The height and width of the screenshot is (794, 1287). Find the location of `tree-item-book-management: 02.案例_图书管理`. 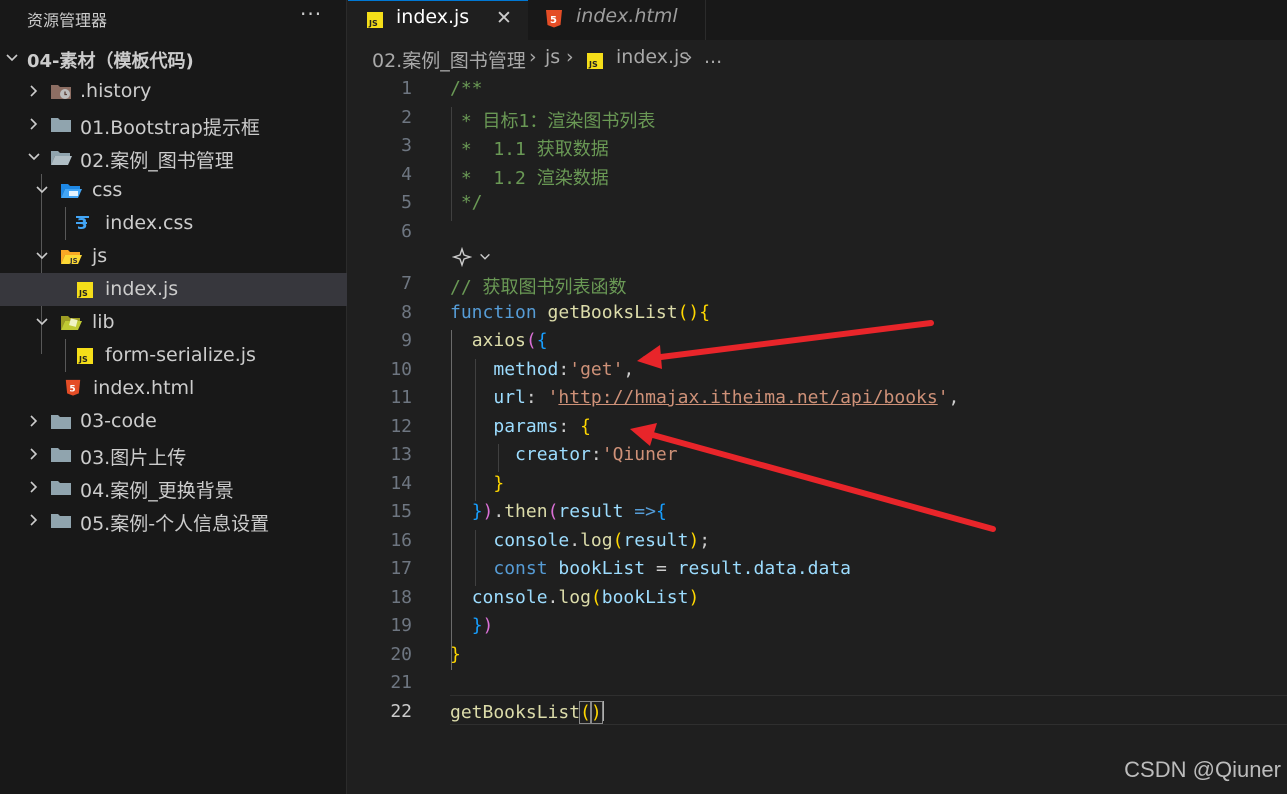

tree-item-book-management: 02.案例_图书管理 is located at coordinates (173, 157).